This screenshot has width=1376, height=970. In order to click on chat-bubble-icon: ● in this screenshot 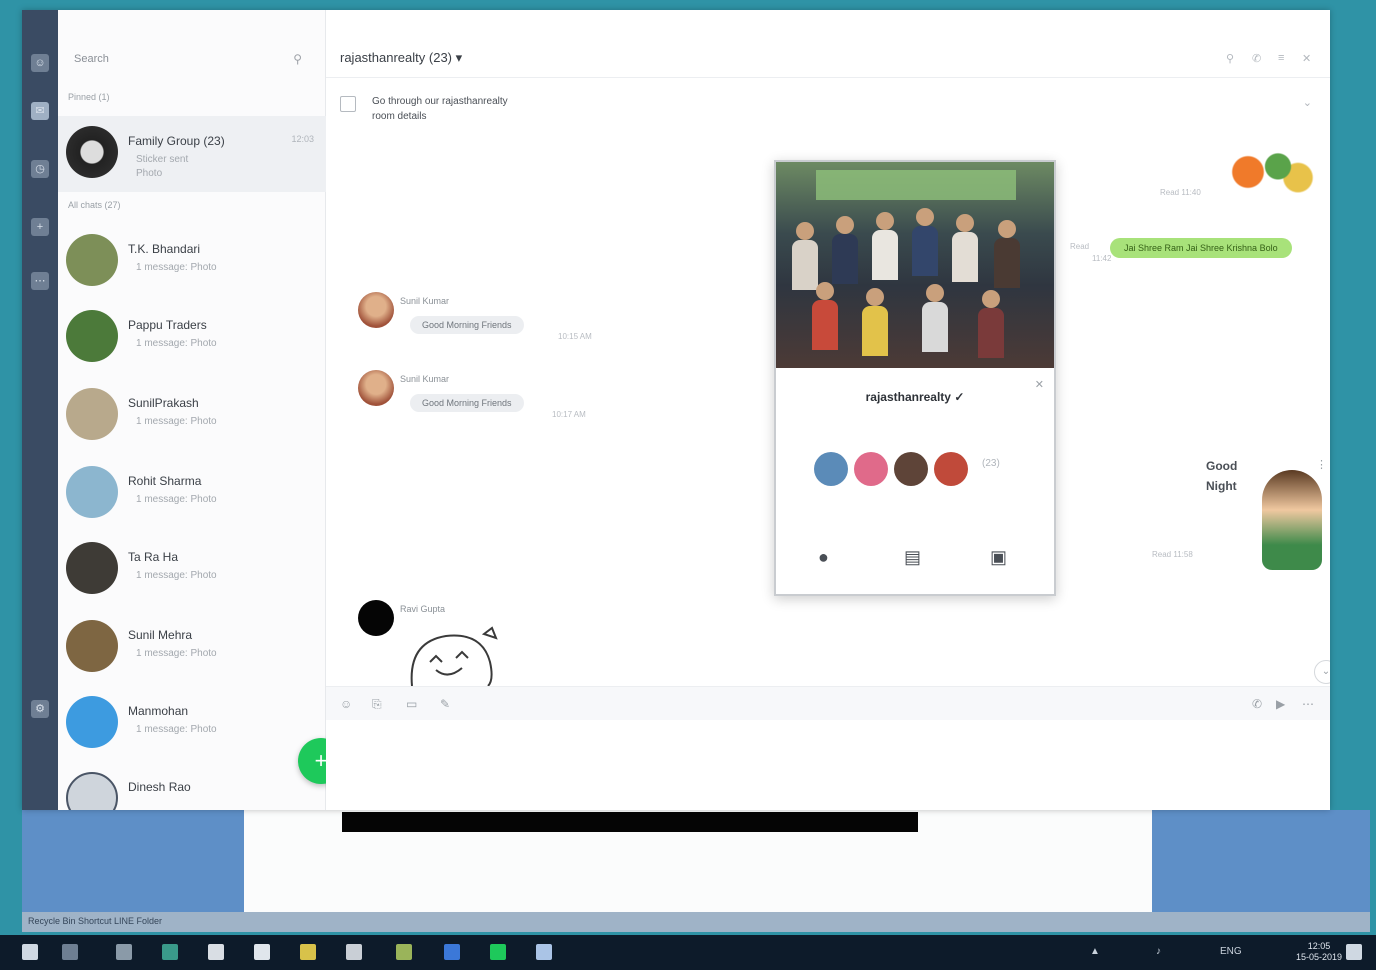, I will do `click(823, 557)`.